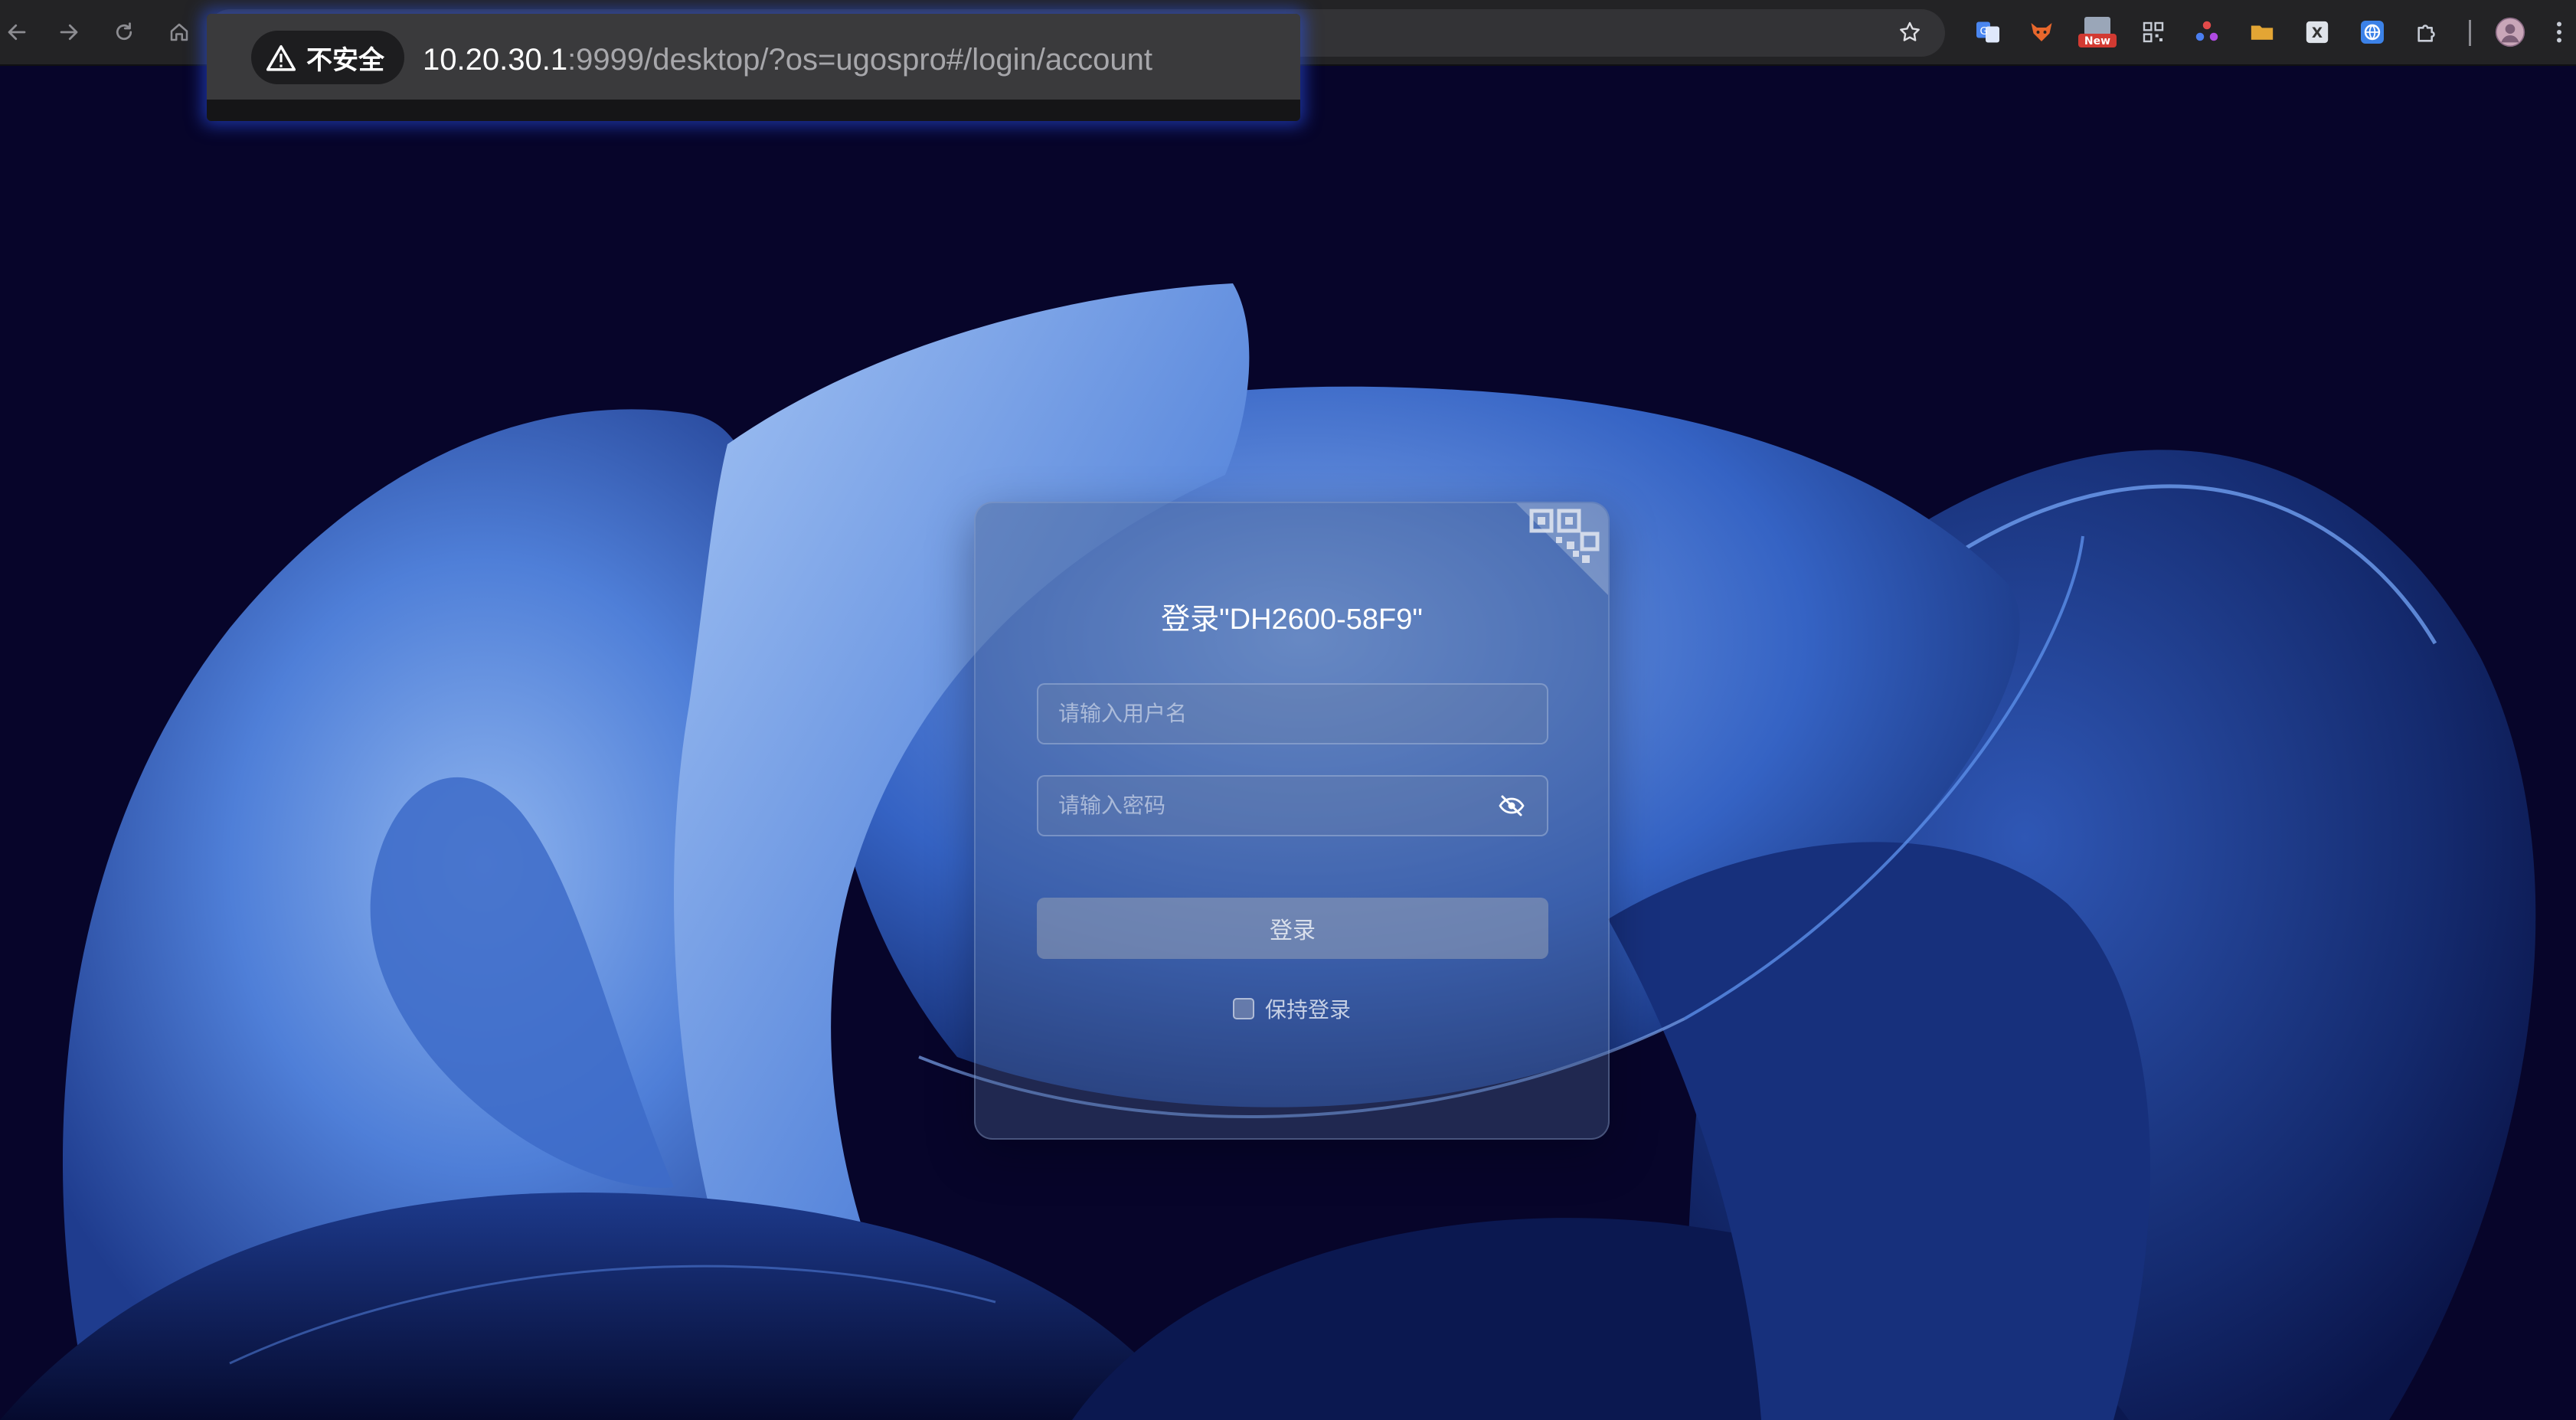  Describe the element at coordinates (859, 60) in the screenshot. I see `url-path: :9999/desktop/?os=ugospro#/login/account` at that location.